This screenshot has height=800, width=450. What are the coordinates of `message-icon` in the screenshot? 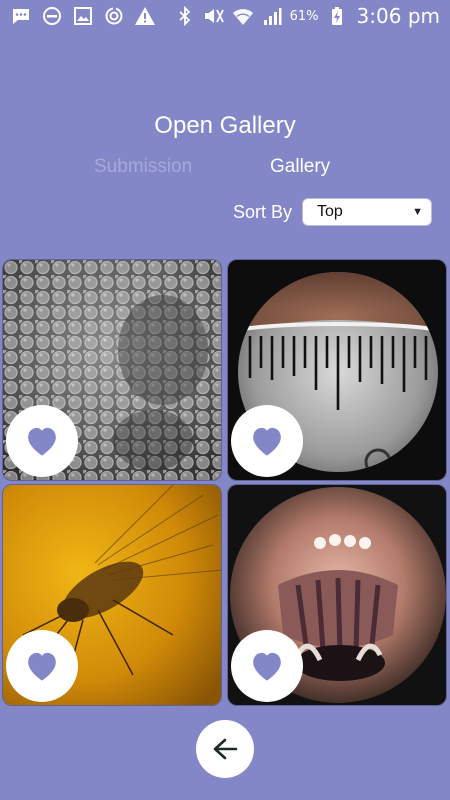 It's located at (21, 16).